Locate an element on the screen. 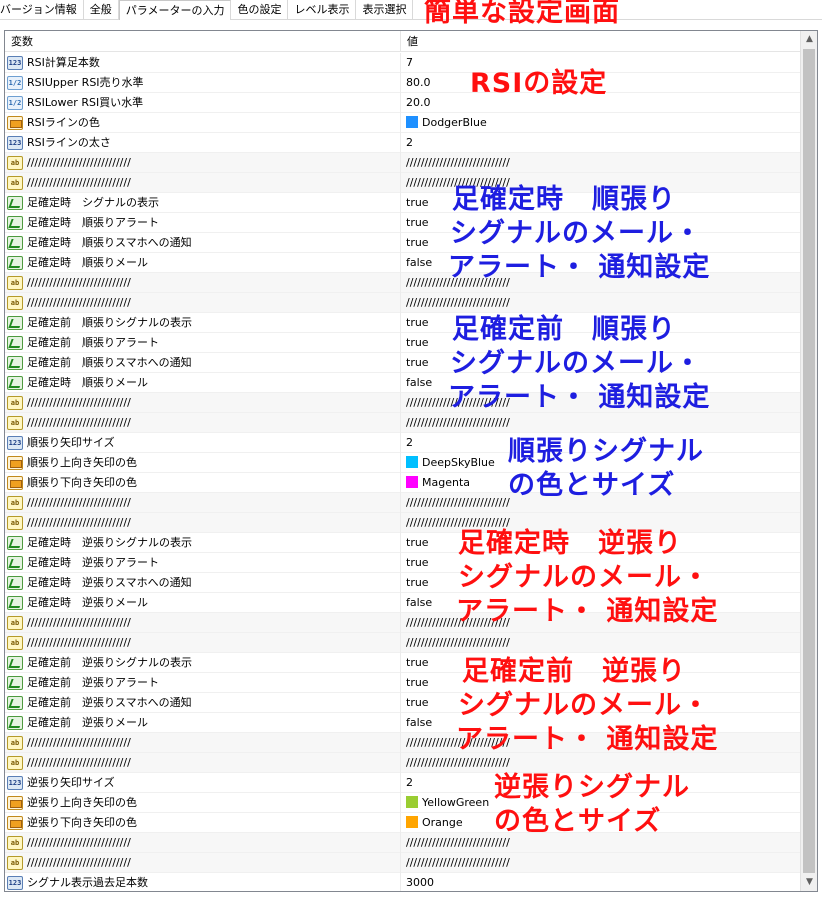 Image resolution: width=822 pixels, height=897 pixels. row-variable-name: RSI計算足本数 is located at coordinates (203, 63).